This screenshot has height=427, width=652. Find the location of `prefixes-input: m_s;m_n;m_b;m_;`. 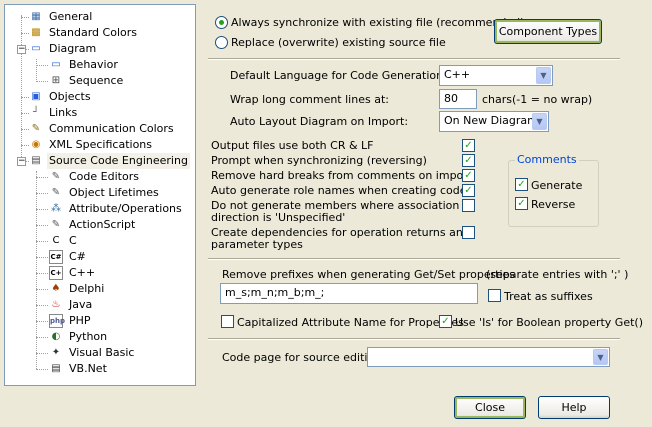

prefixes-input: m_s;m_n;m_b;m_; is located at coordinates (349, 293).